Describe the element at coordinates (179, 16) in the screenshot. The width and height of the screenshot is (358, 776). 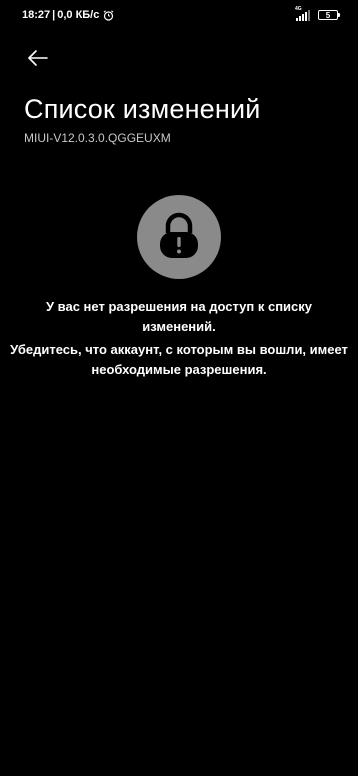
I see `status-bar: 18:27 | 0,0 КБ/с 4G 5` at that location.